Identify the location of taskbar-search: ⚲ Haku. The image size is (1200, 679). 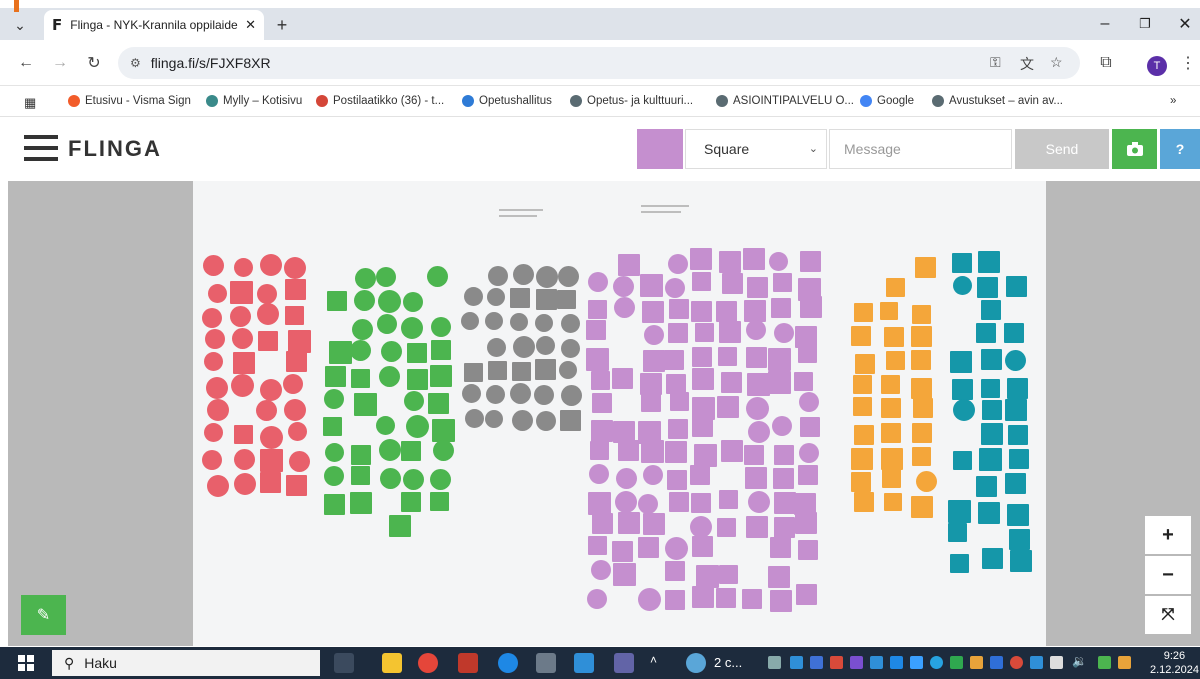
(186, 663).